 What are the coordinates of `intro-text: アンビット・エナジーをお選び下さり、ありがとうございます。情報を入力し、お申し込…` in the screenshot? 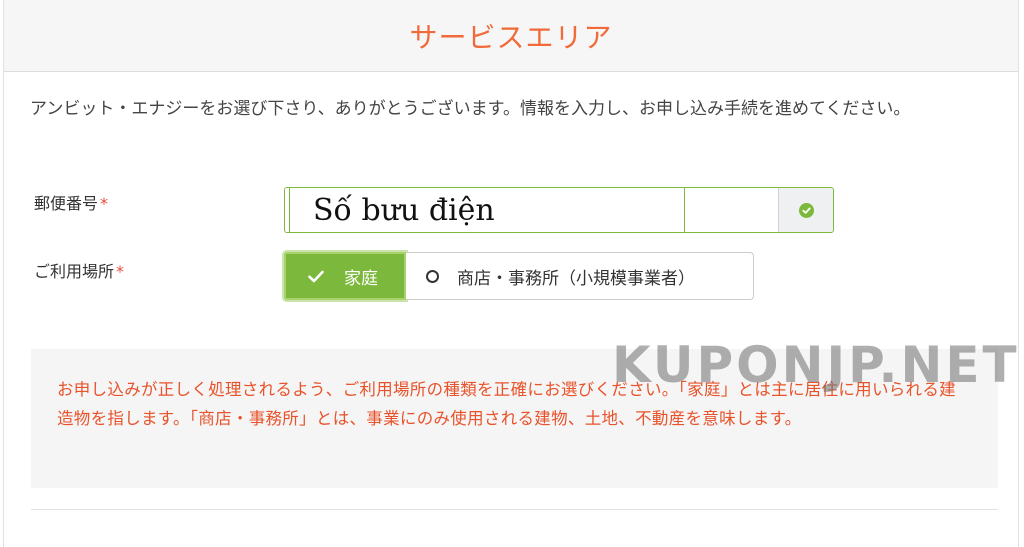 It's located at (470, 109).